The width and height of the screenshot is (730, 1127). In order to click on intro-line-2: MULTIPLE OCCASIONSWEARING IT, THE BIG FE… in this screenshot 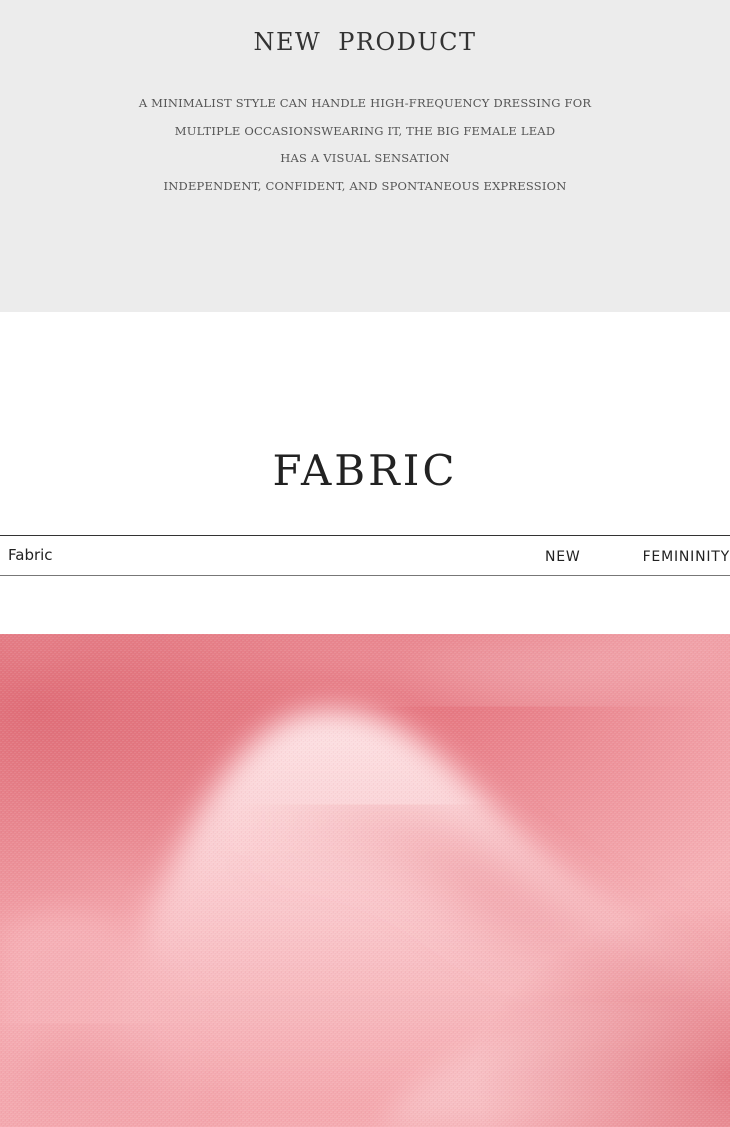, I will do `click(365, 130)`.